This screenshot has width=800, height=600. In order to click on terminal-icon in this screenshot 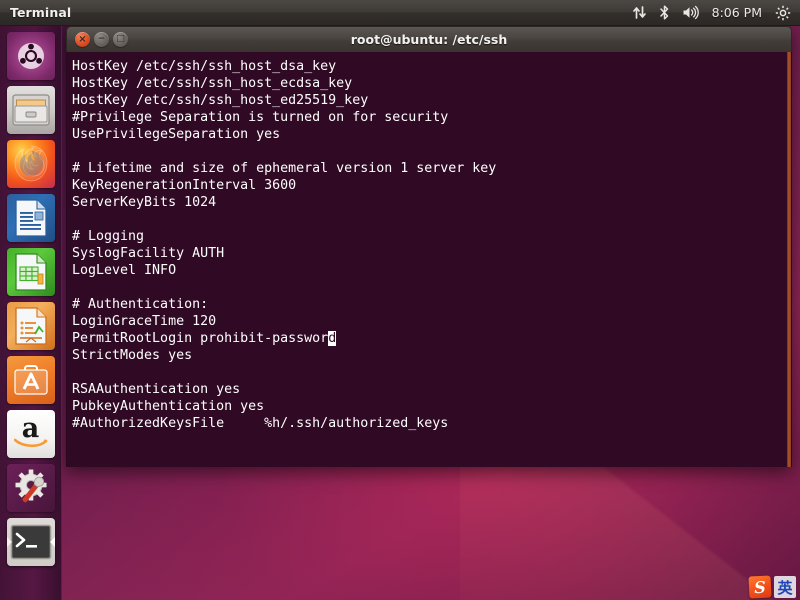, I will do `click(30, 542)`.